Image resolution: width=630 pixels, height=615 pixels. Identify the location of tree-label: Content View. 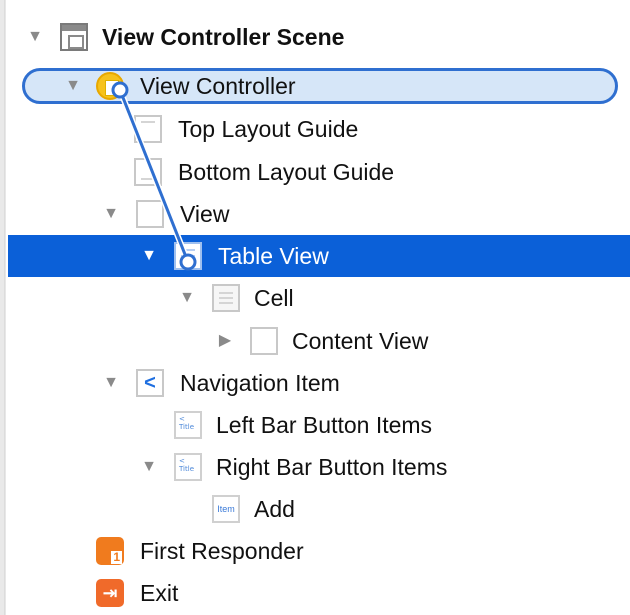
(360, 340).